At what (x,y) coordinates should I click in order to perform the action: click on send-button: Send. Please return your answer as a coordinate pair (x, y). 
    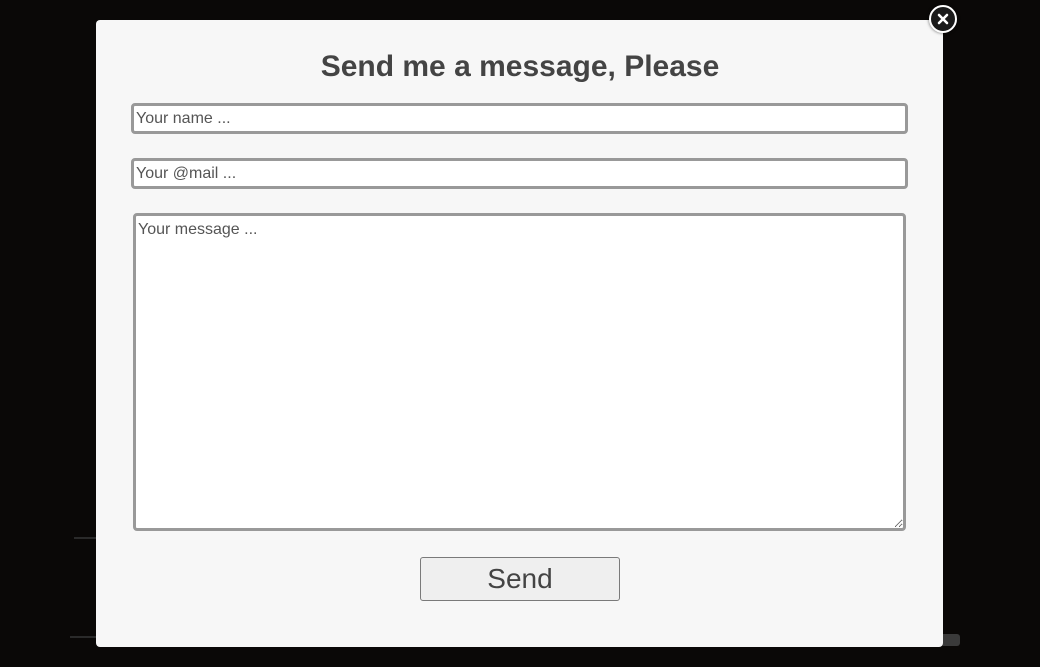
    Looking at the image, I should click on (520, 579).